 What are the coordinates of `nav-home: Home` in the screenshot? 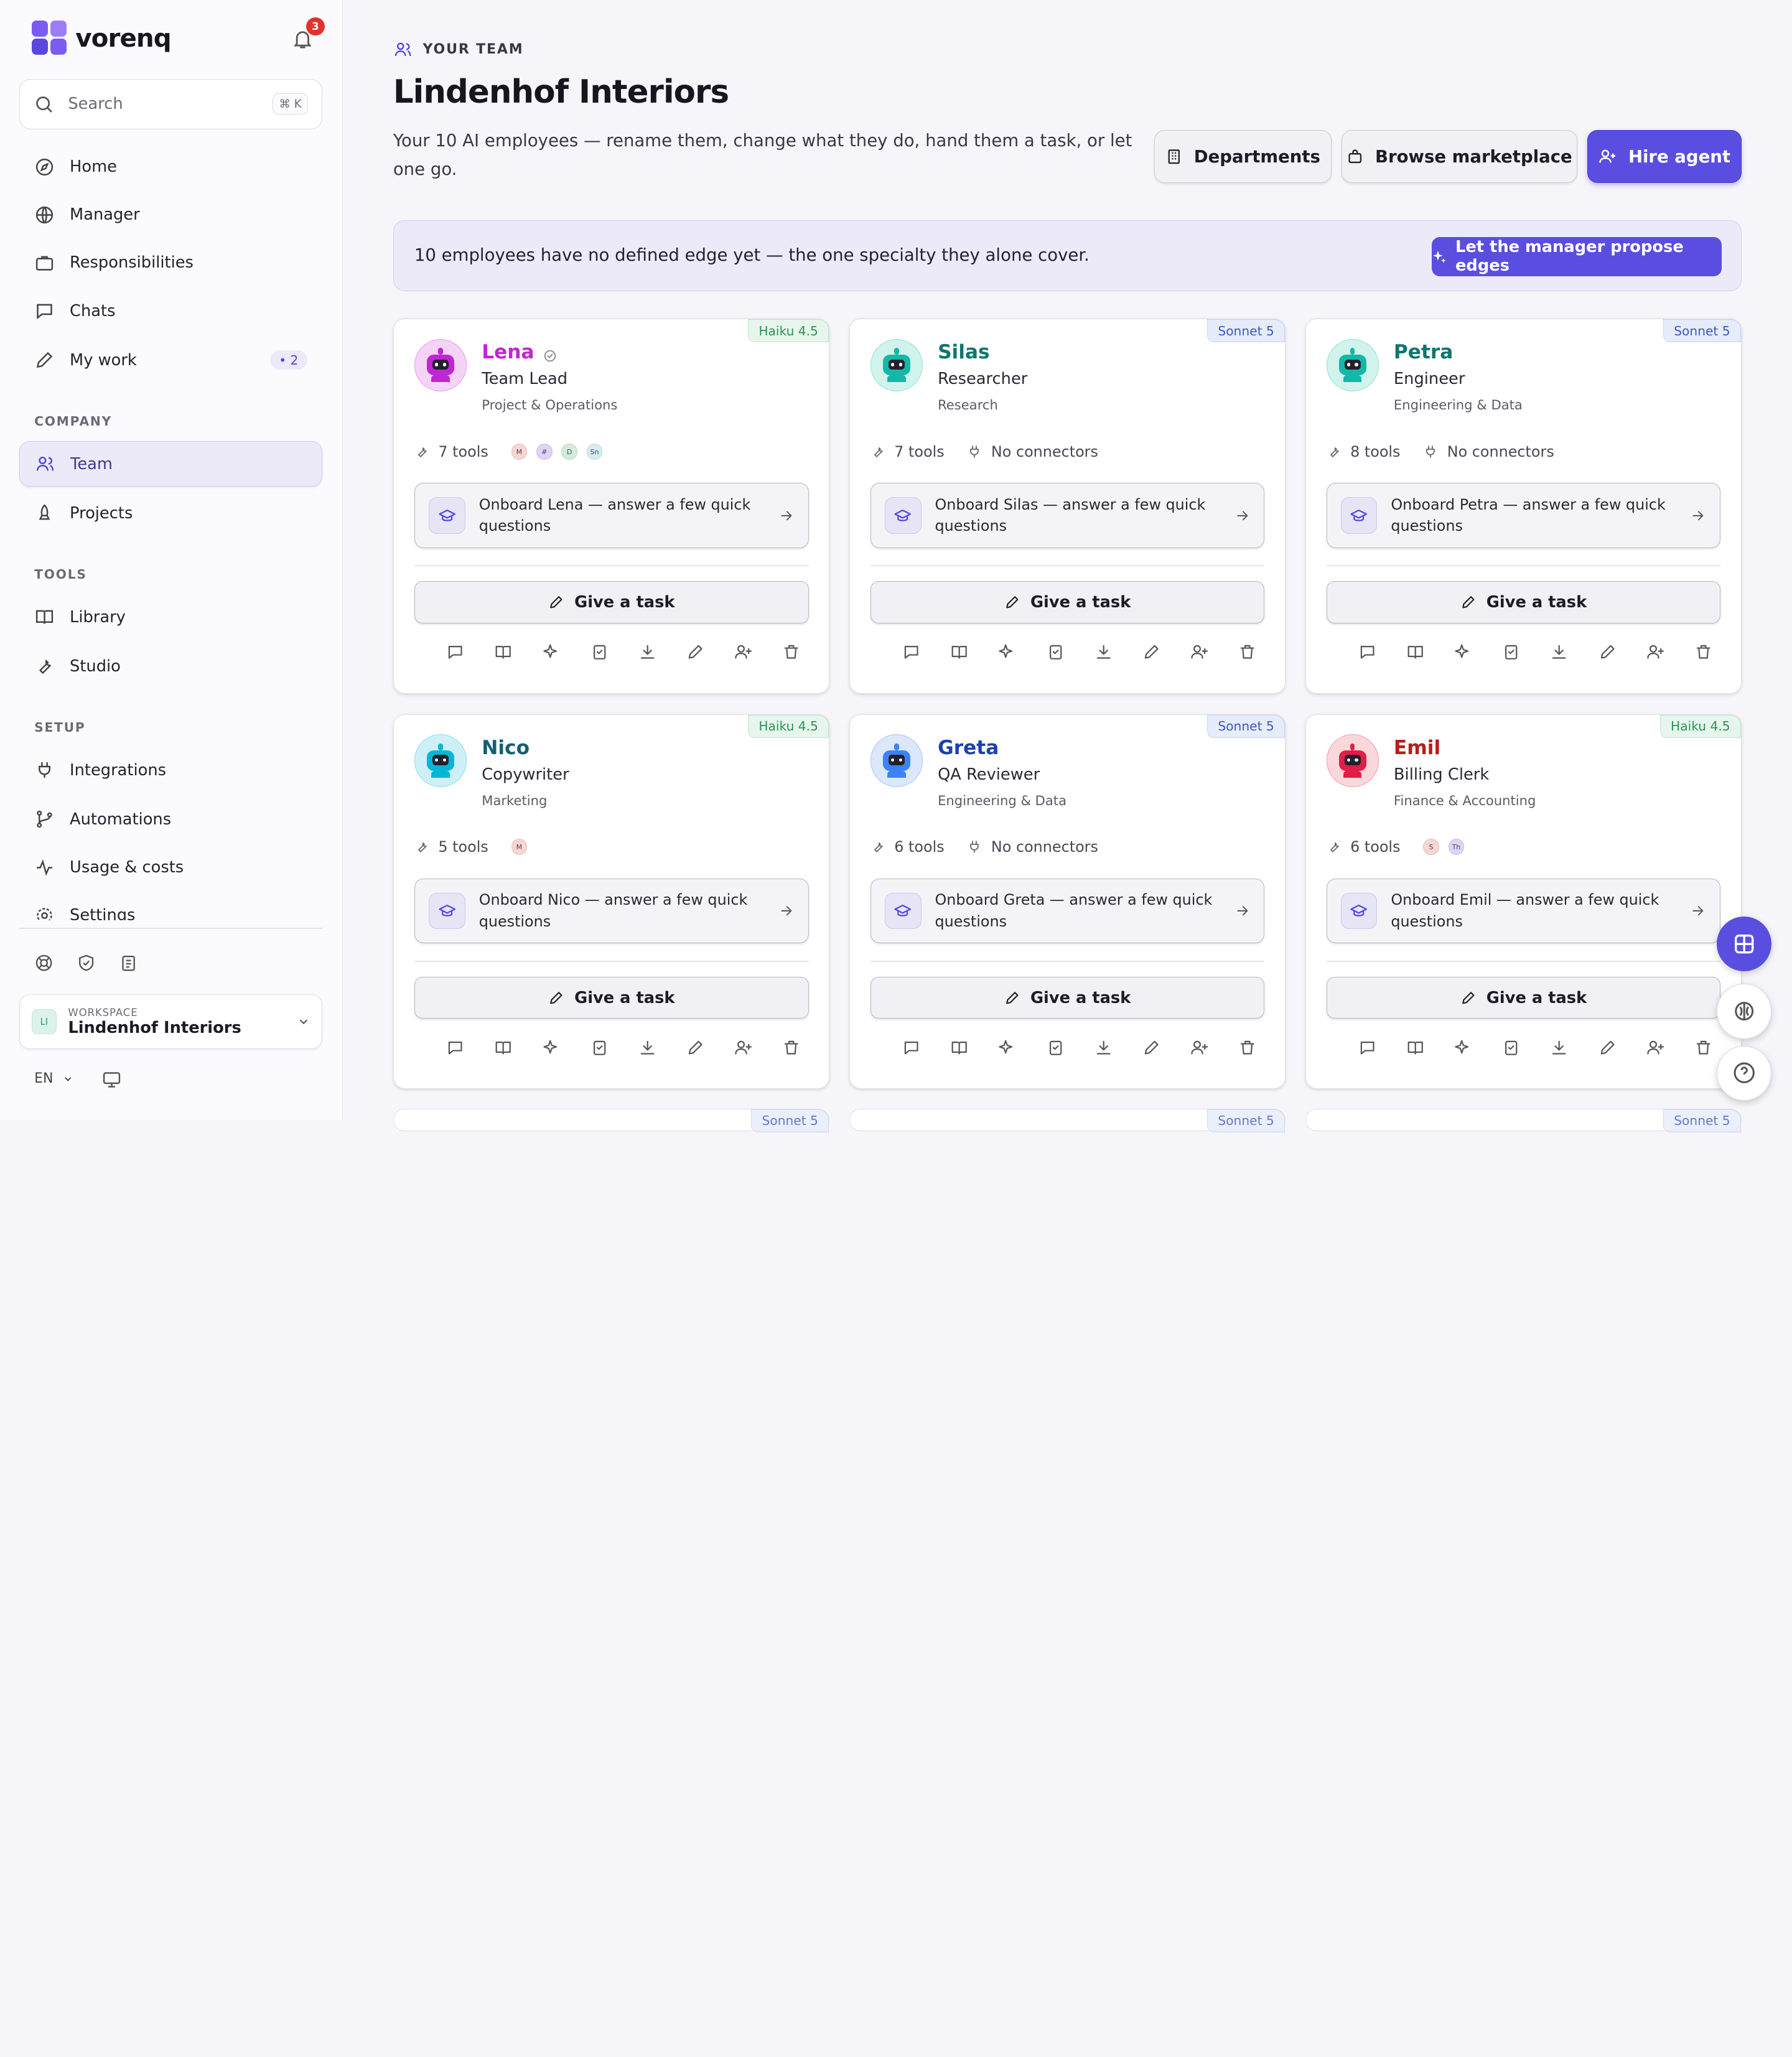 It's located at (171, 166).